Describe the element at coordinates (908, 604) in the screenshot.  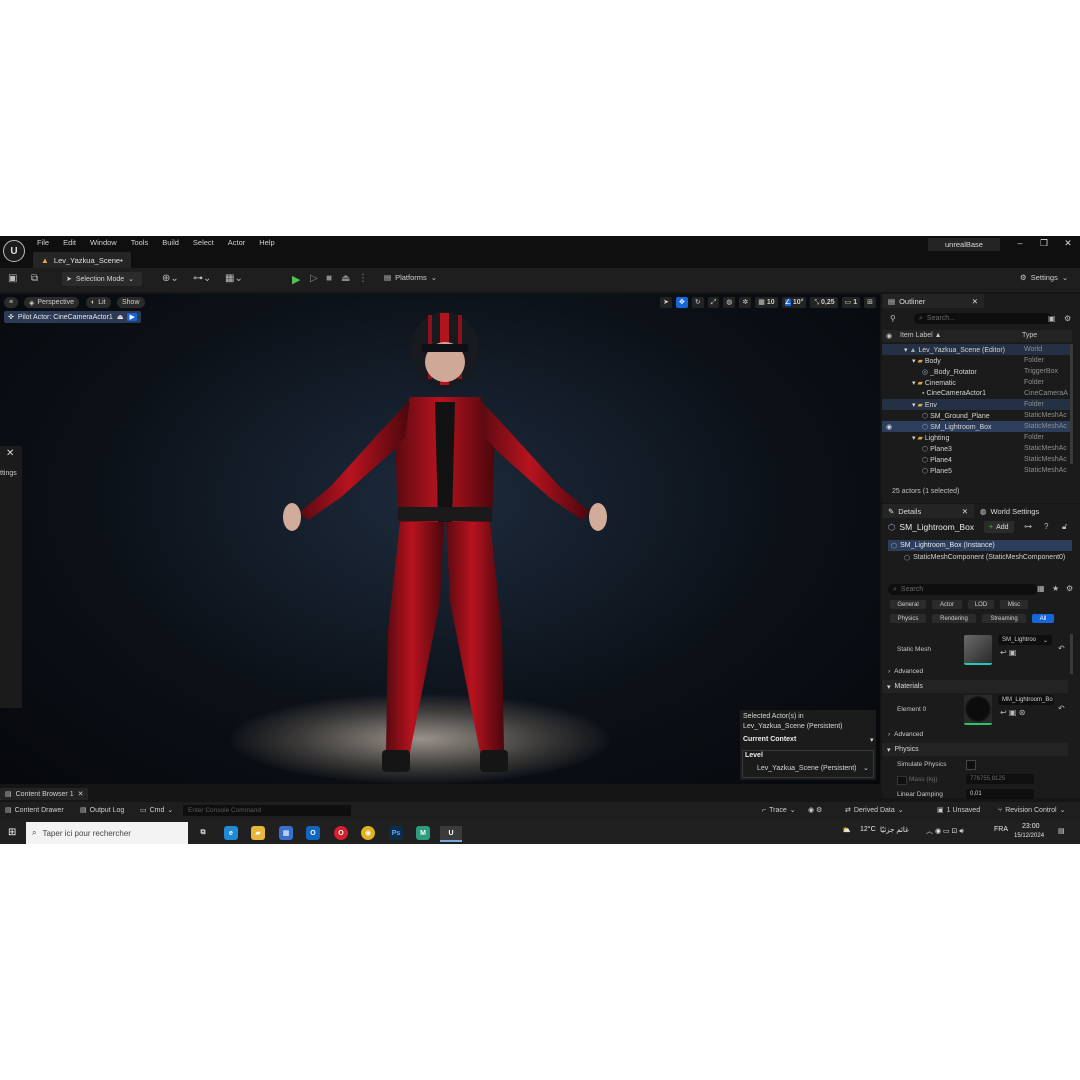
I see `filter-general: General` at that location.